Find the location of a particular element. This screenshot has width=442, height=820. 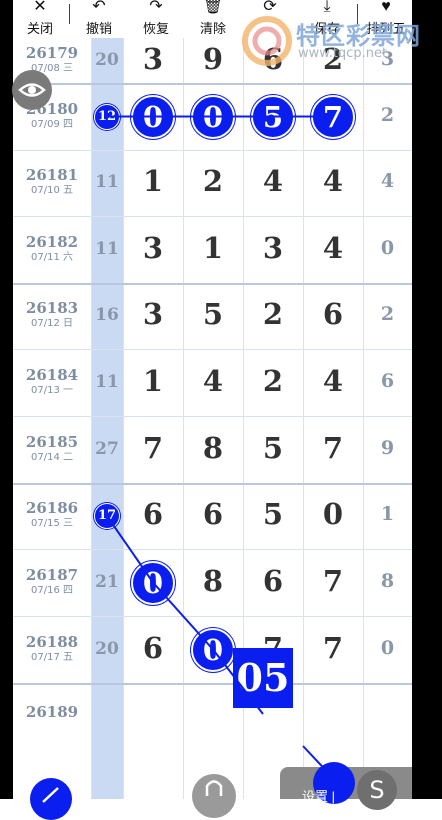

close-icon: ✕ is located at coordinates (40, 7).